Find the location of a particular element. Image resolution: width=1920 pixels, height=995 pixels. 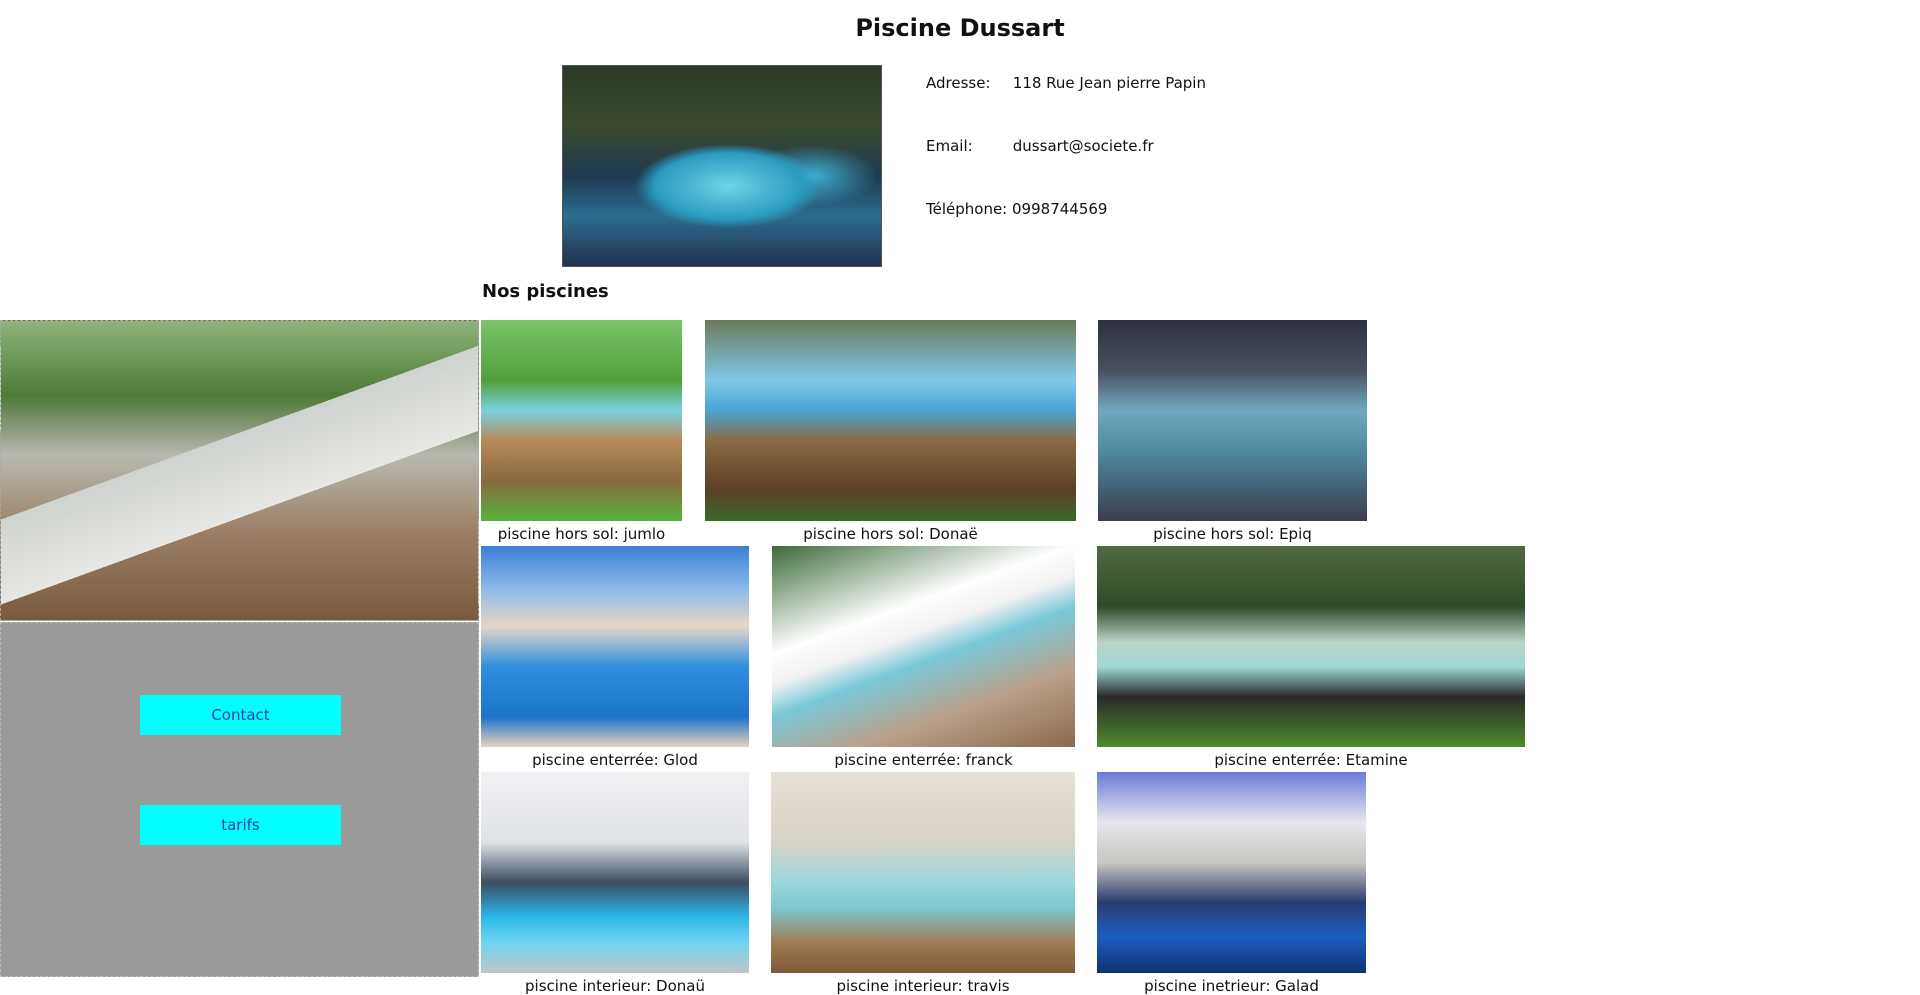

phone-value: 0998744569 is located at coordinates (1060, 209).